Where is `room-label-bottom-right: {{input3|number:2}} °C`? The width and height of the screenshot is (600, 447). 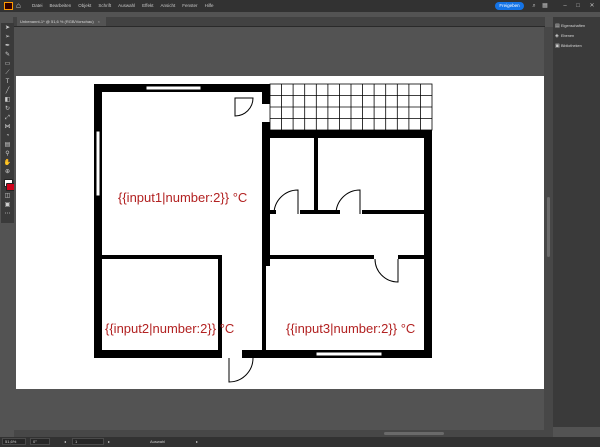 room-label-bottom-right: {{input3|number:2}} °C is located at coordinates (350, 328).